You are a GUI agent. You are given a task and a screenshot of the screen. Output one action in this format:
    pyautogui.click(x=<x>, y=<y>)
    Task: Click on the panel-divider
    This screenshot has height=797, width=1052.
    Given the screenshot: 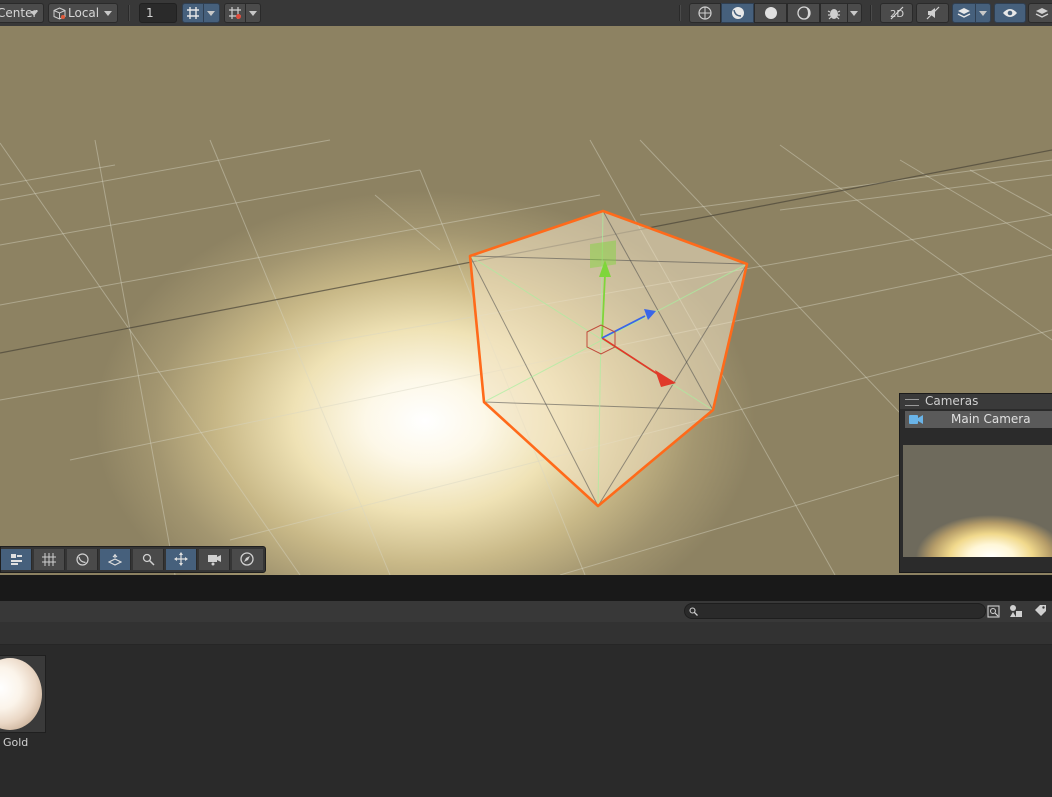 What is the action you would take?
    pyautogui.click(x=526, y=588)
    